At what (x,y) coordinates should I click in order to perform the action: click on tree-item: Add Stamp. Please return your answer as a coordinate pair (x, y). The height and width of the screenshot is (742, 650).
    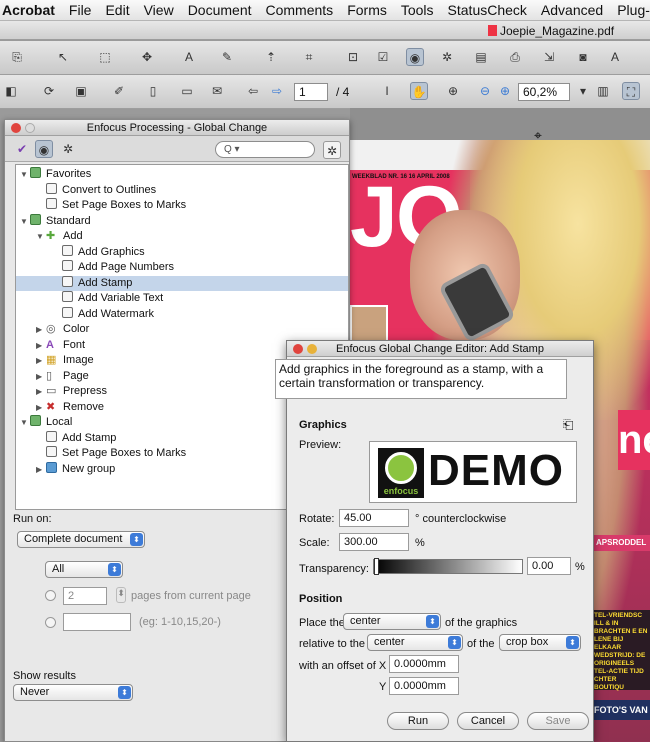
    Looking at the image, I should click on (182, 283).